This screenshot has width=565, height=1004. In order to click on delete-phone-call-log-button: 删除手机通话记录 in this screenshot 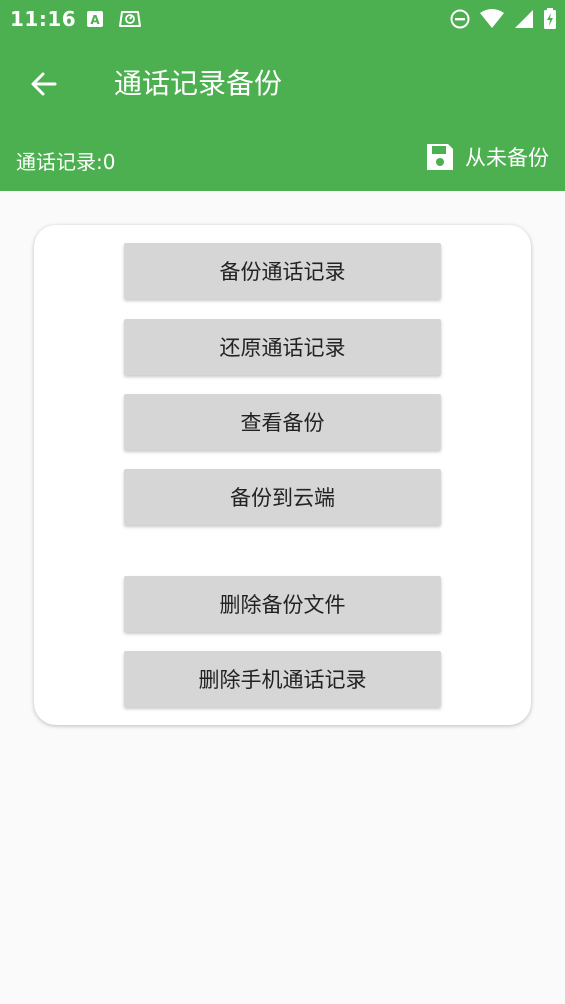, I will do `click(282, 679)`.